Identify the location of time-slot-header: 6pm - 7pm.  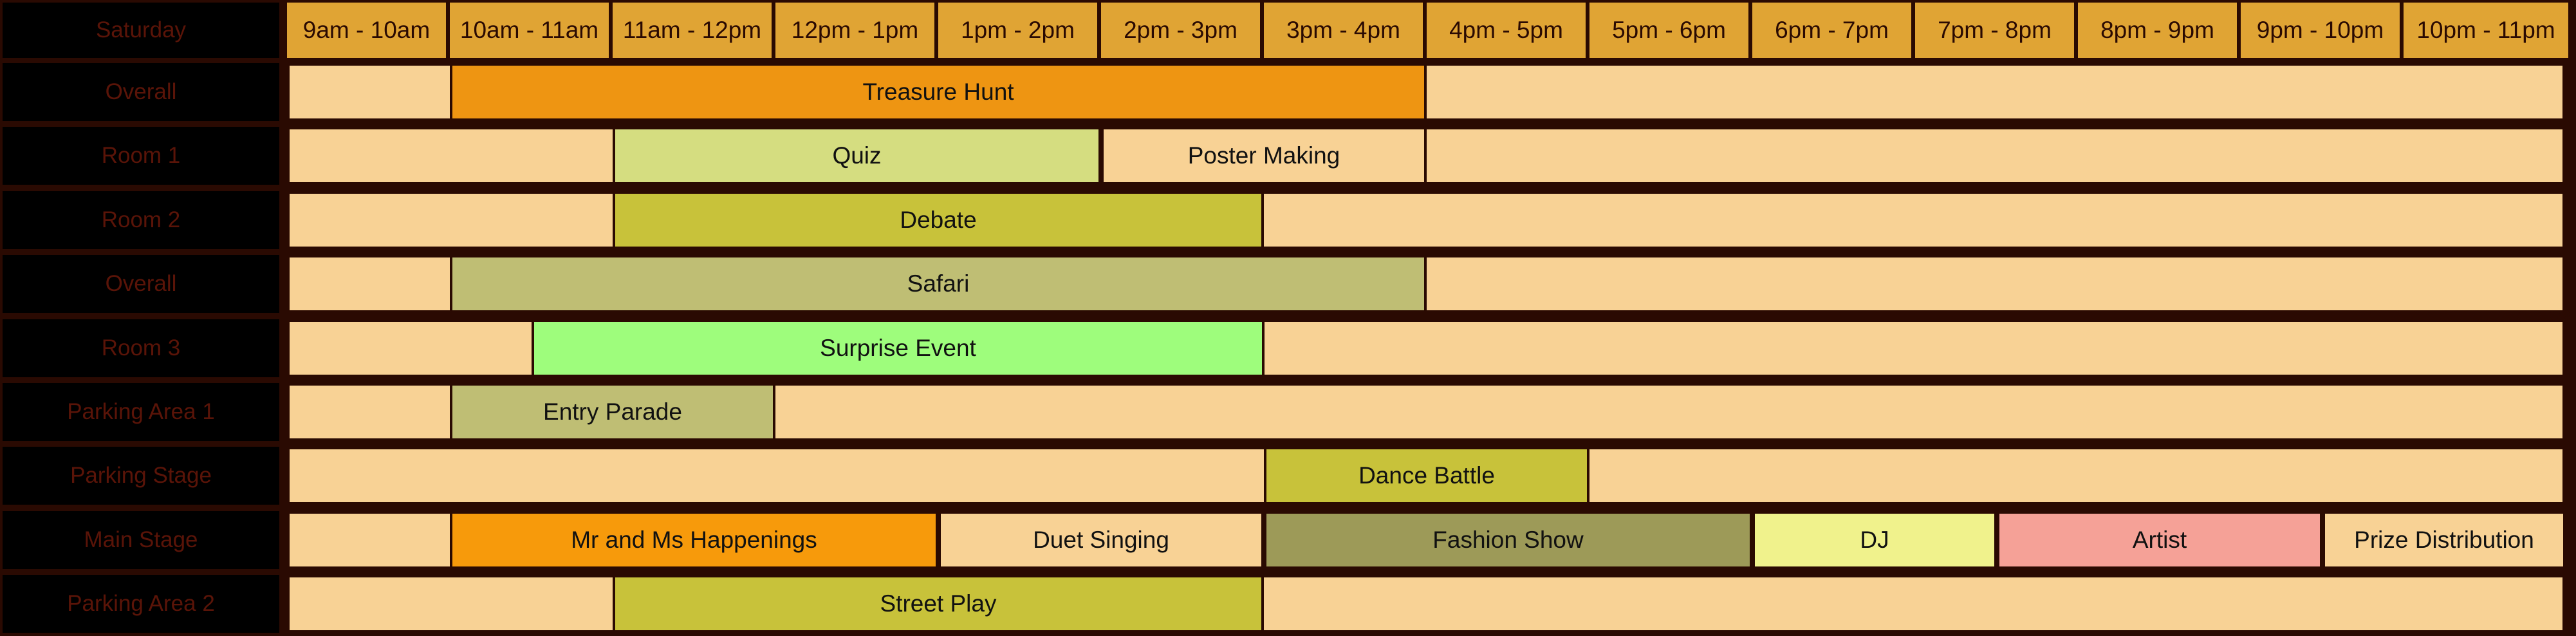
(1833, 30).